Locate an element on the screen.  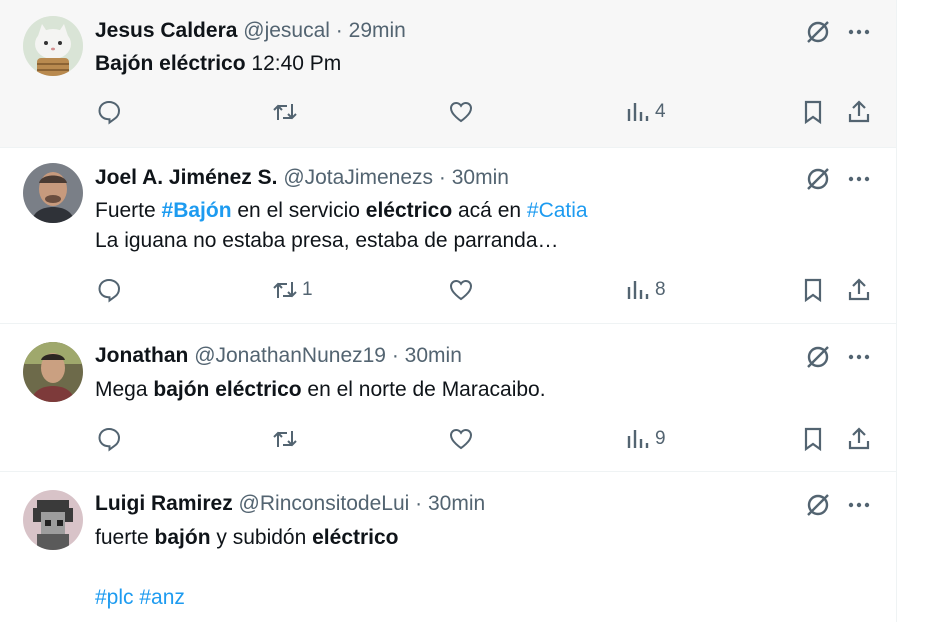
views-button: 8 is located at coordinates (645, 290).